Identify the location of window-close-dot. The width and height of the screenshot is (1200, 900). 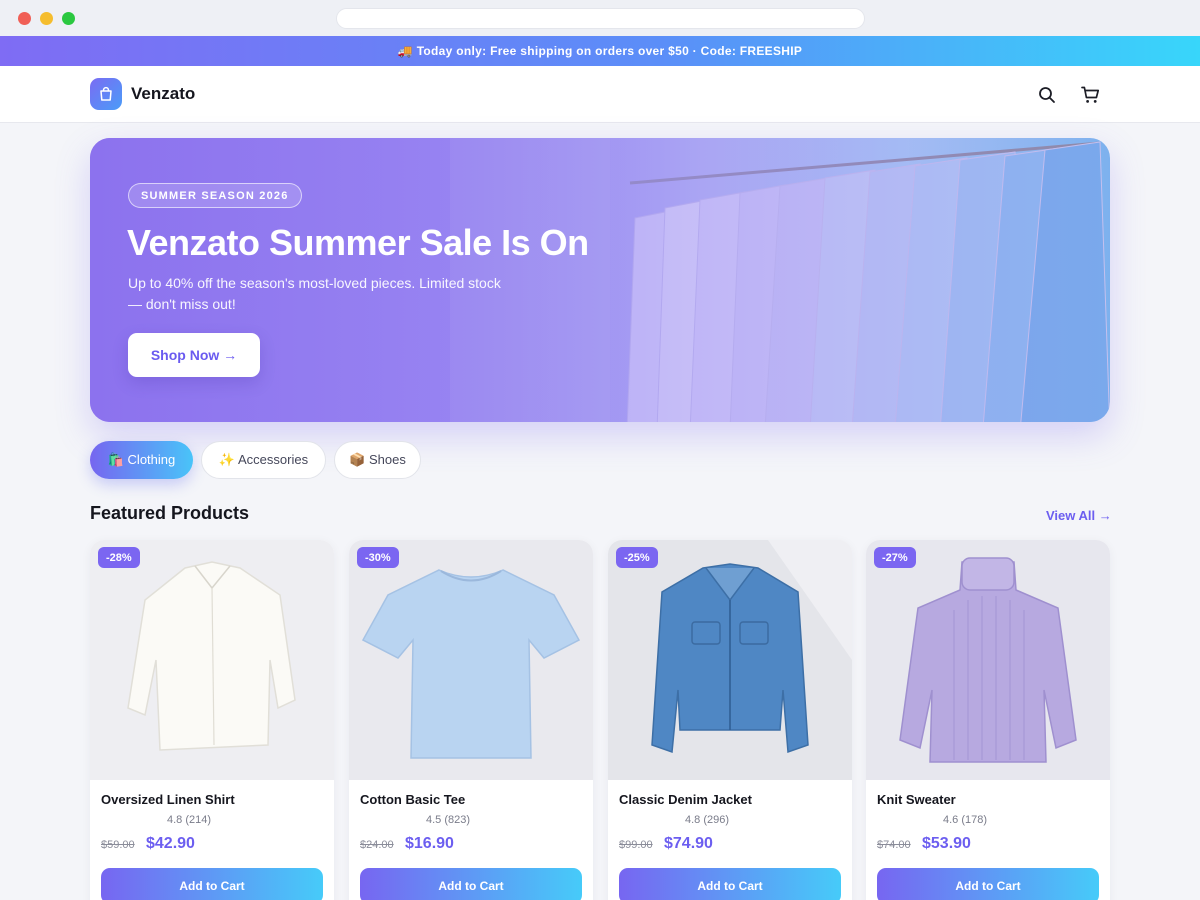
(24, 18).